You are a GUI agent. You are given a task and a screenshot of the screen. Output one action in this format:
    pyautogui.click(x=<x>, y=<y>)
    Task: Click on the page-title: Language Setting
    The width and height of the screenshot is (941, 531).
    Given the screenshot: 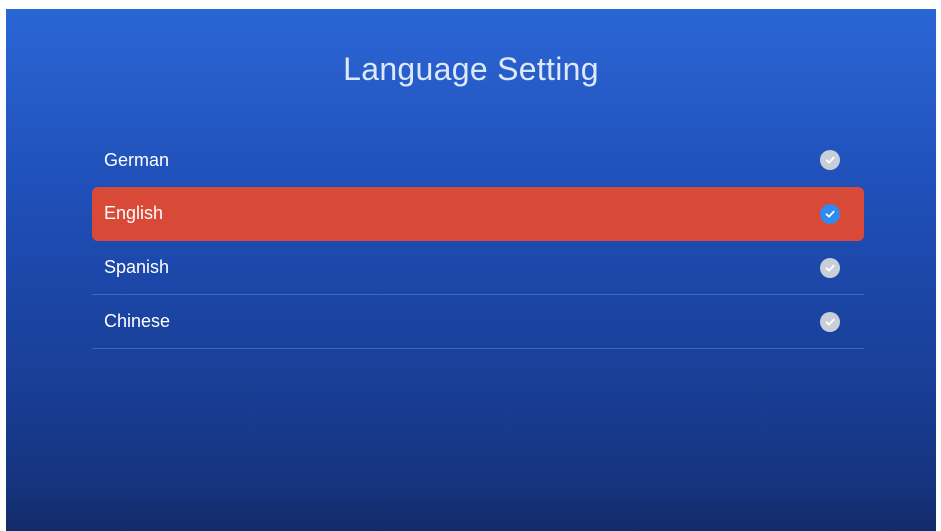 What is the action you would take?
    pyautogui.click(x=471, y=69)
    